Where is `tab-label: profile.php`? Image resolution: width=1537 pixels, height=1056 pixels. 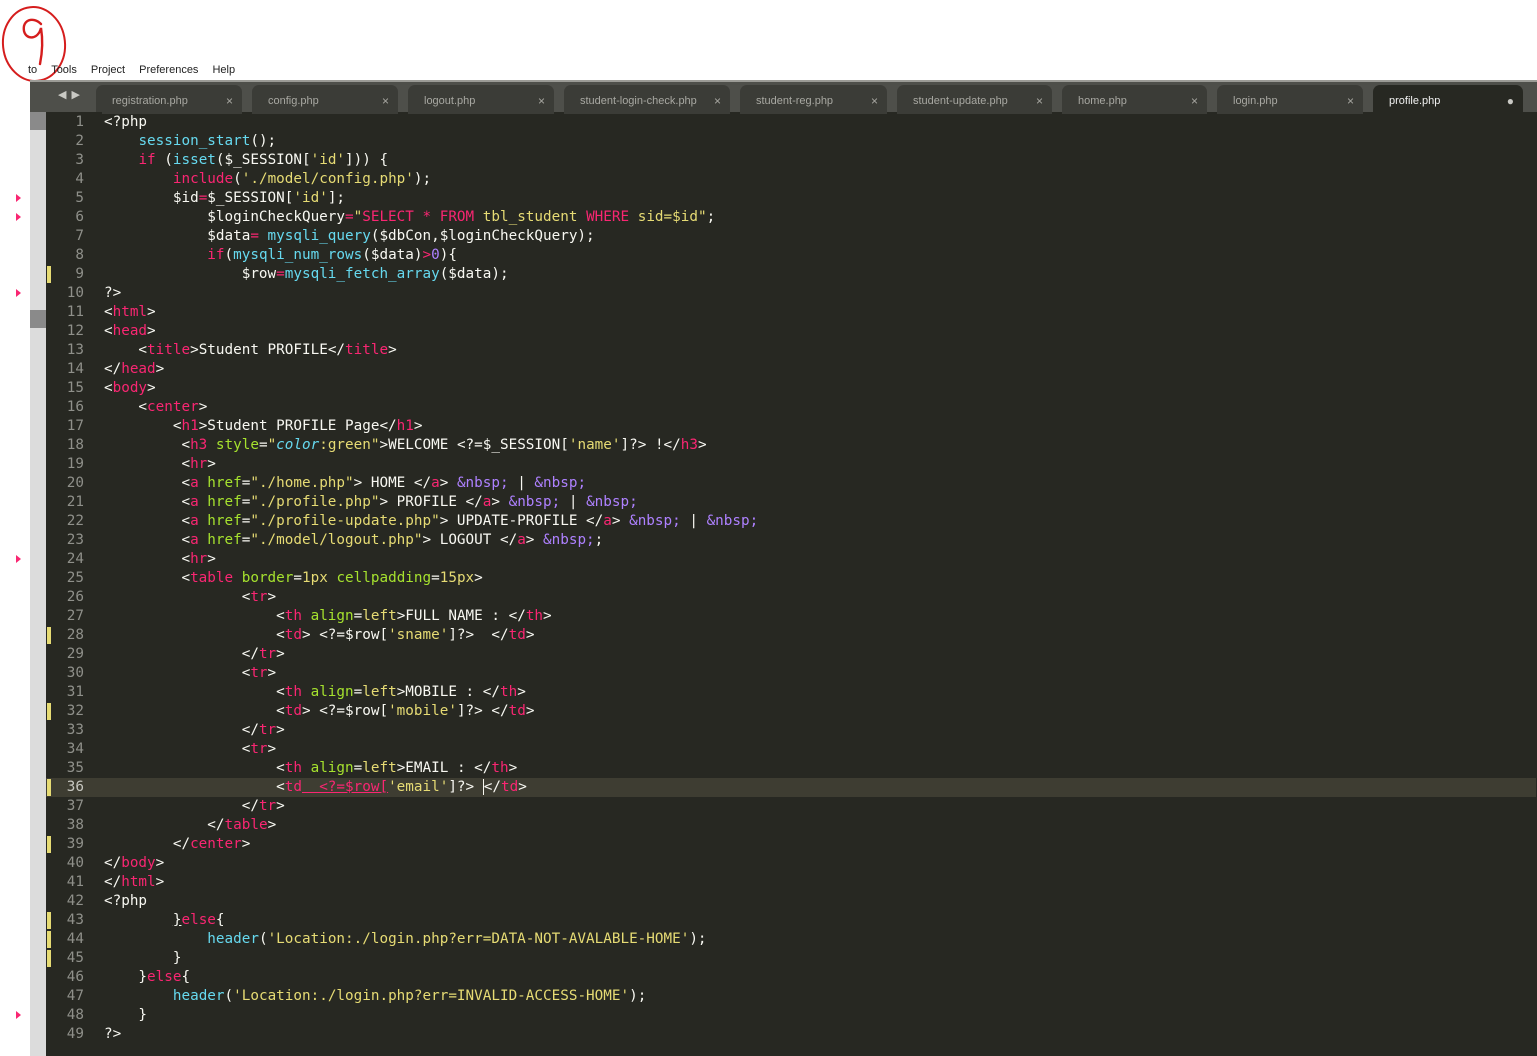
tab-label: profile.php is located at coordinates (1415, 101).